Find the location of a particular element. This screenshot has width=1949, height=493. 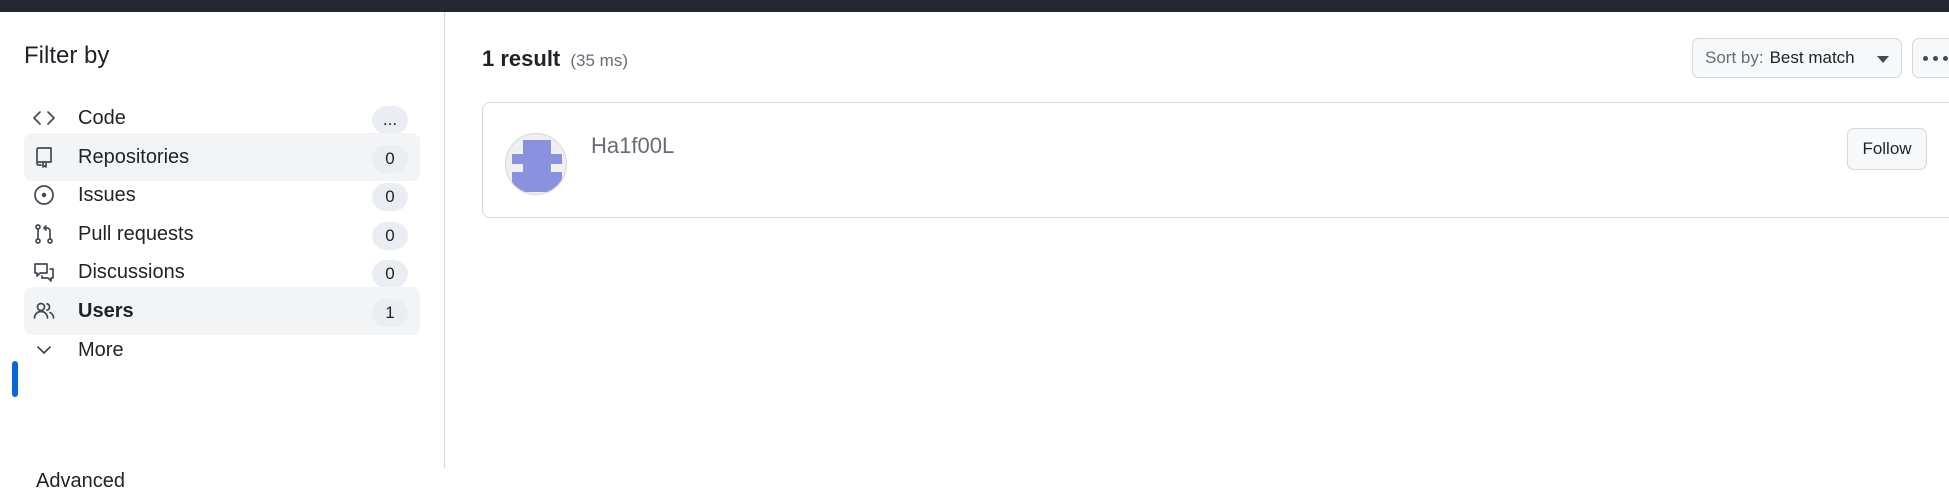

sidebar-item-label: Pull requests is located at coordinates (136, 234).